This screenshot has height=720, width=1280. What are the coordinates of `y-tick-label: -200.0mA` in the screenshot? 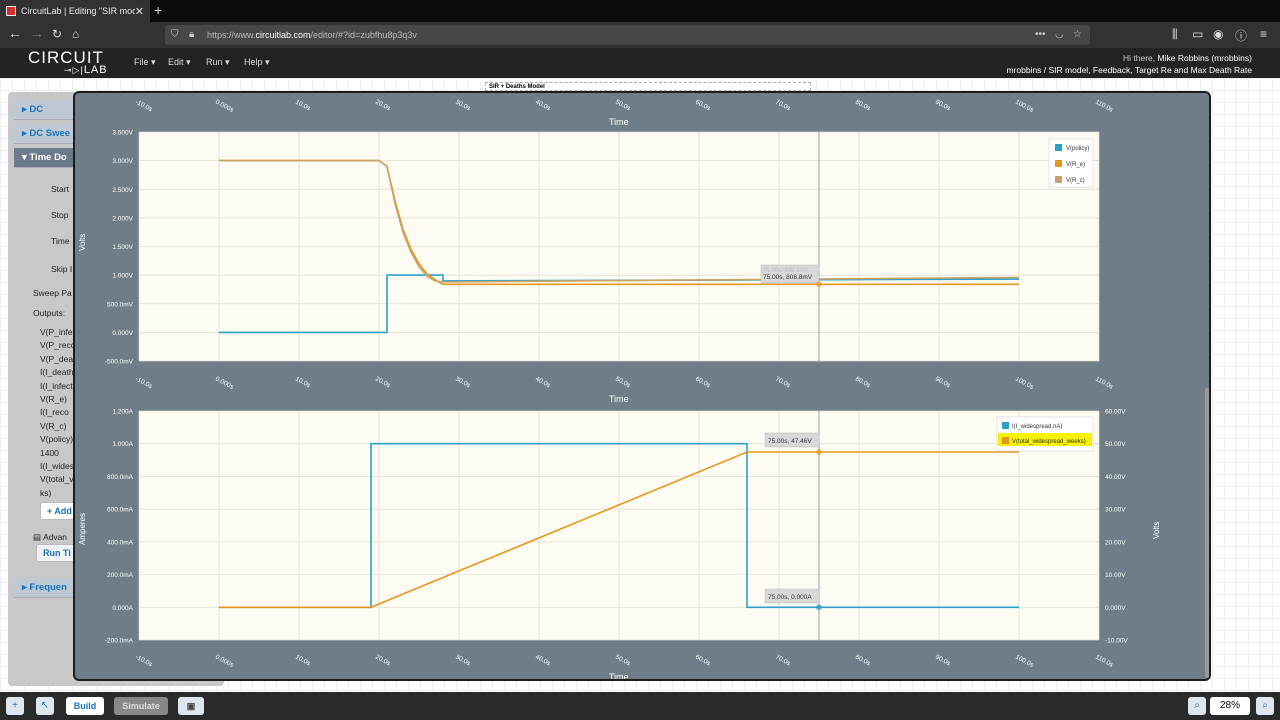 It's located at (119, 641).